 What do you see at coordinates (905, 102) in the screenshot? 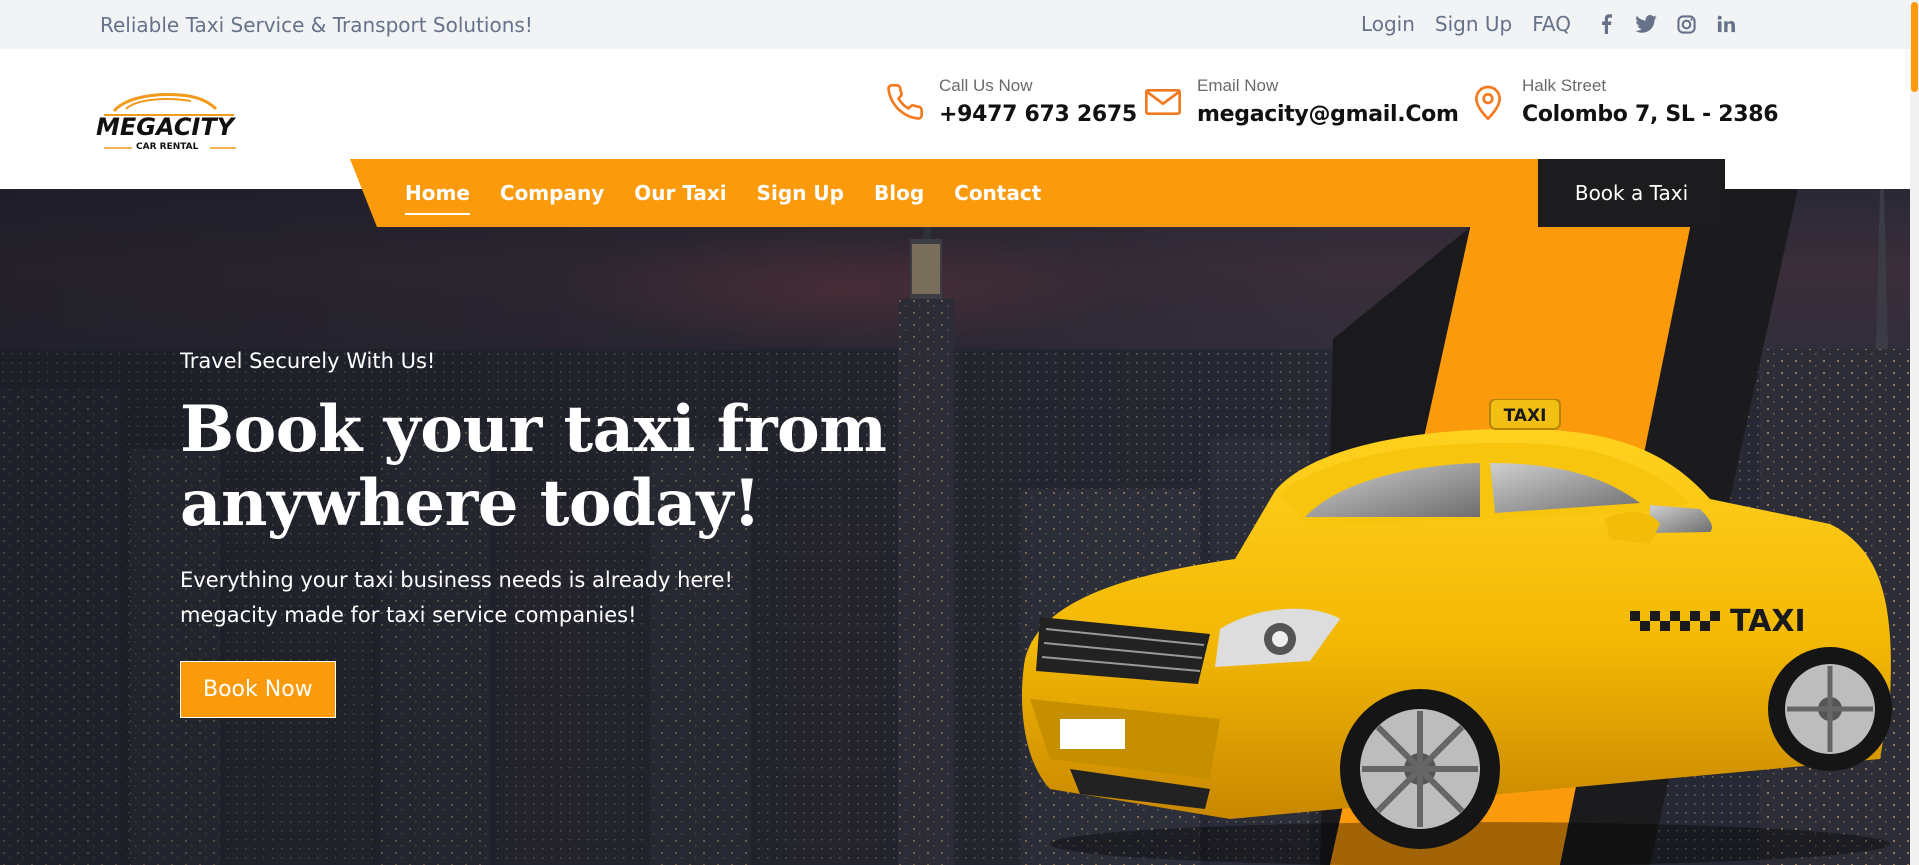
I see `phone-icon` at bounding box center [905, 102].